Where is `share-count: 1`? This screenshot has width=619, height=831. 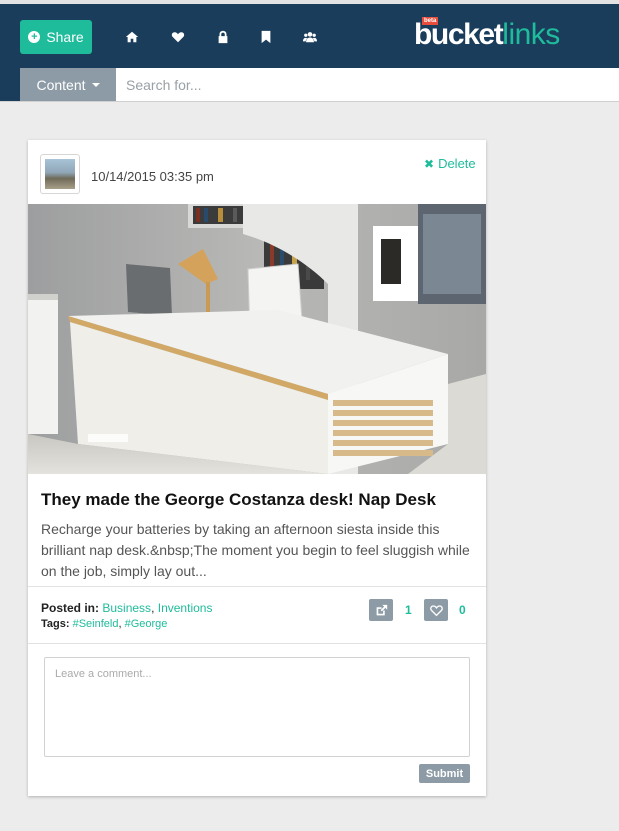 share-count: 1 is located at coordinates (408, 610).